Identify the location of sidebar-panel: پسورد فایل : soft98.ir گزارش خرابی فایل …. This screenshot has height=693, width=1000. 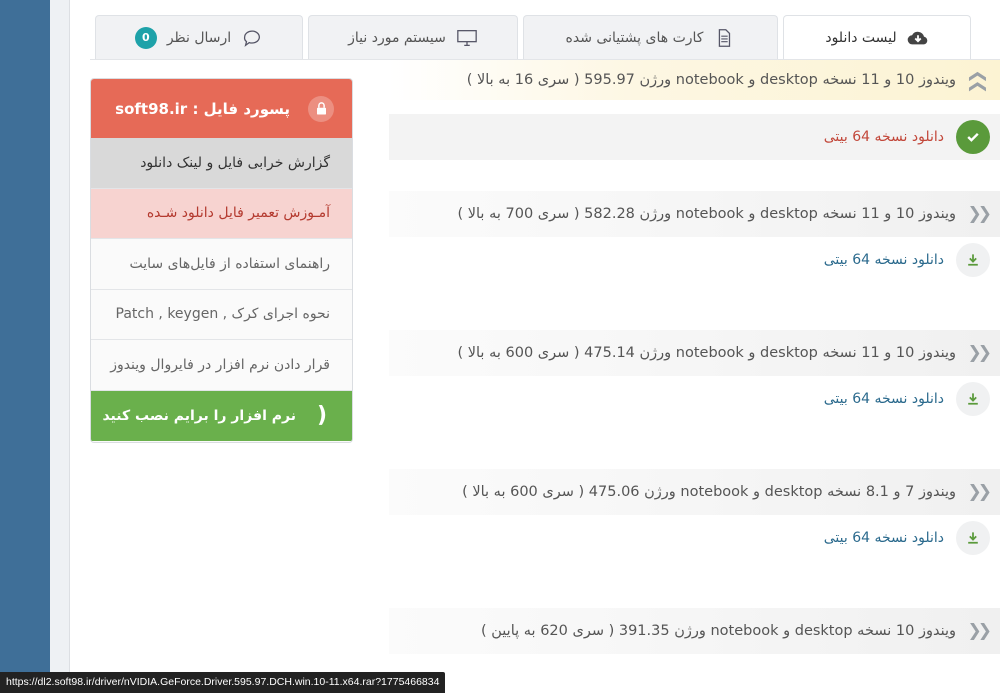
(221, 260).